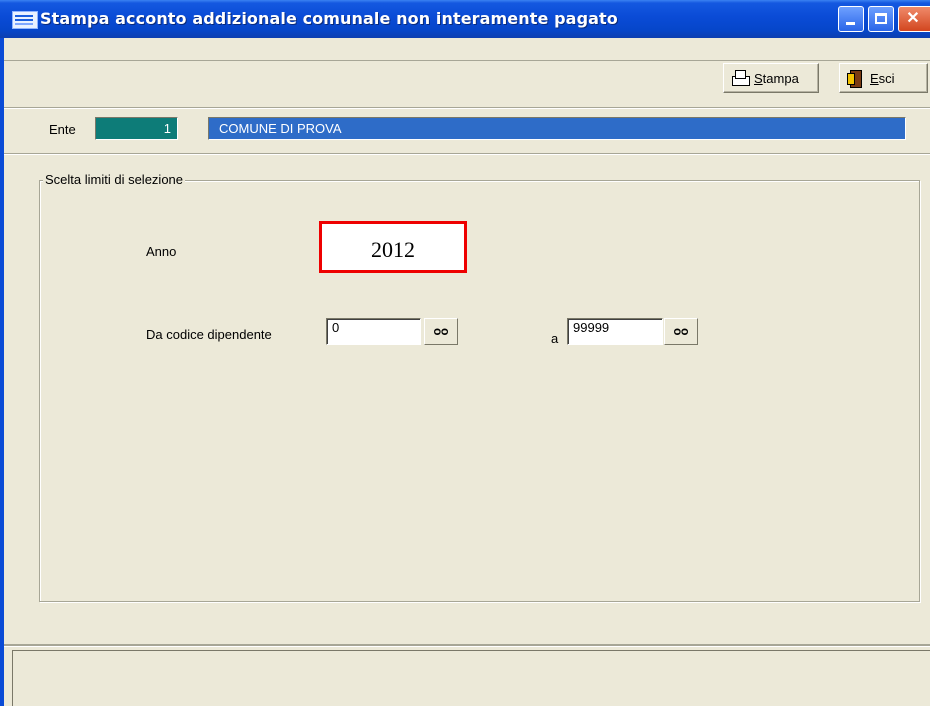 The width and height of the screenshot is (930, 706). I want to click on ente-label: Ente, so click(62, 129).